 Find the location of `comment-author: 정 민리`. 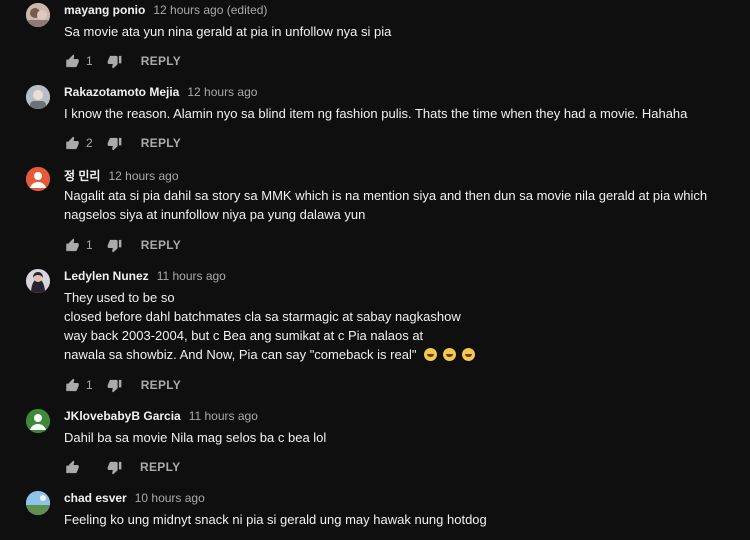

comment-author: 정 민리 is located at coordinates (82, 175).